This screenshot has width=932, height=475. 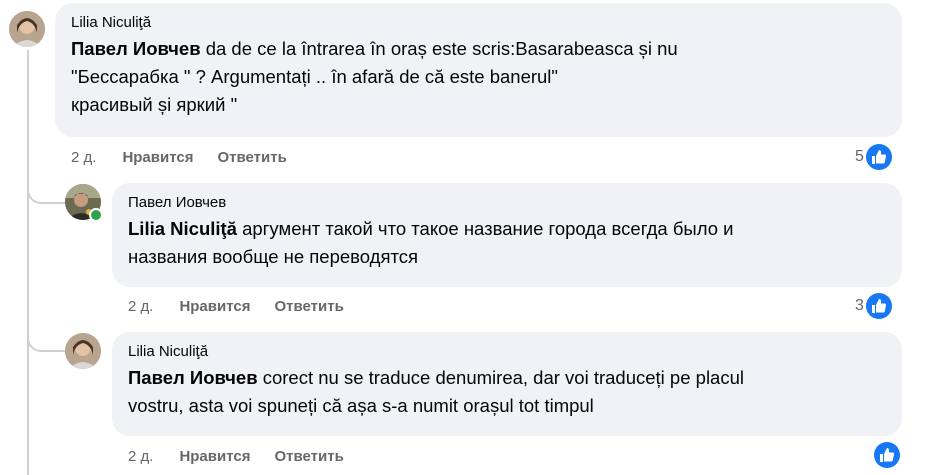 I want to click on reaction-count: 5, so click(x=859, y=156).